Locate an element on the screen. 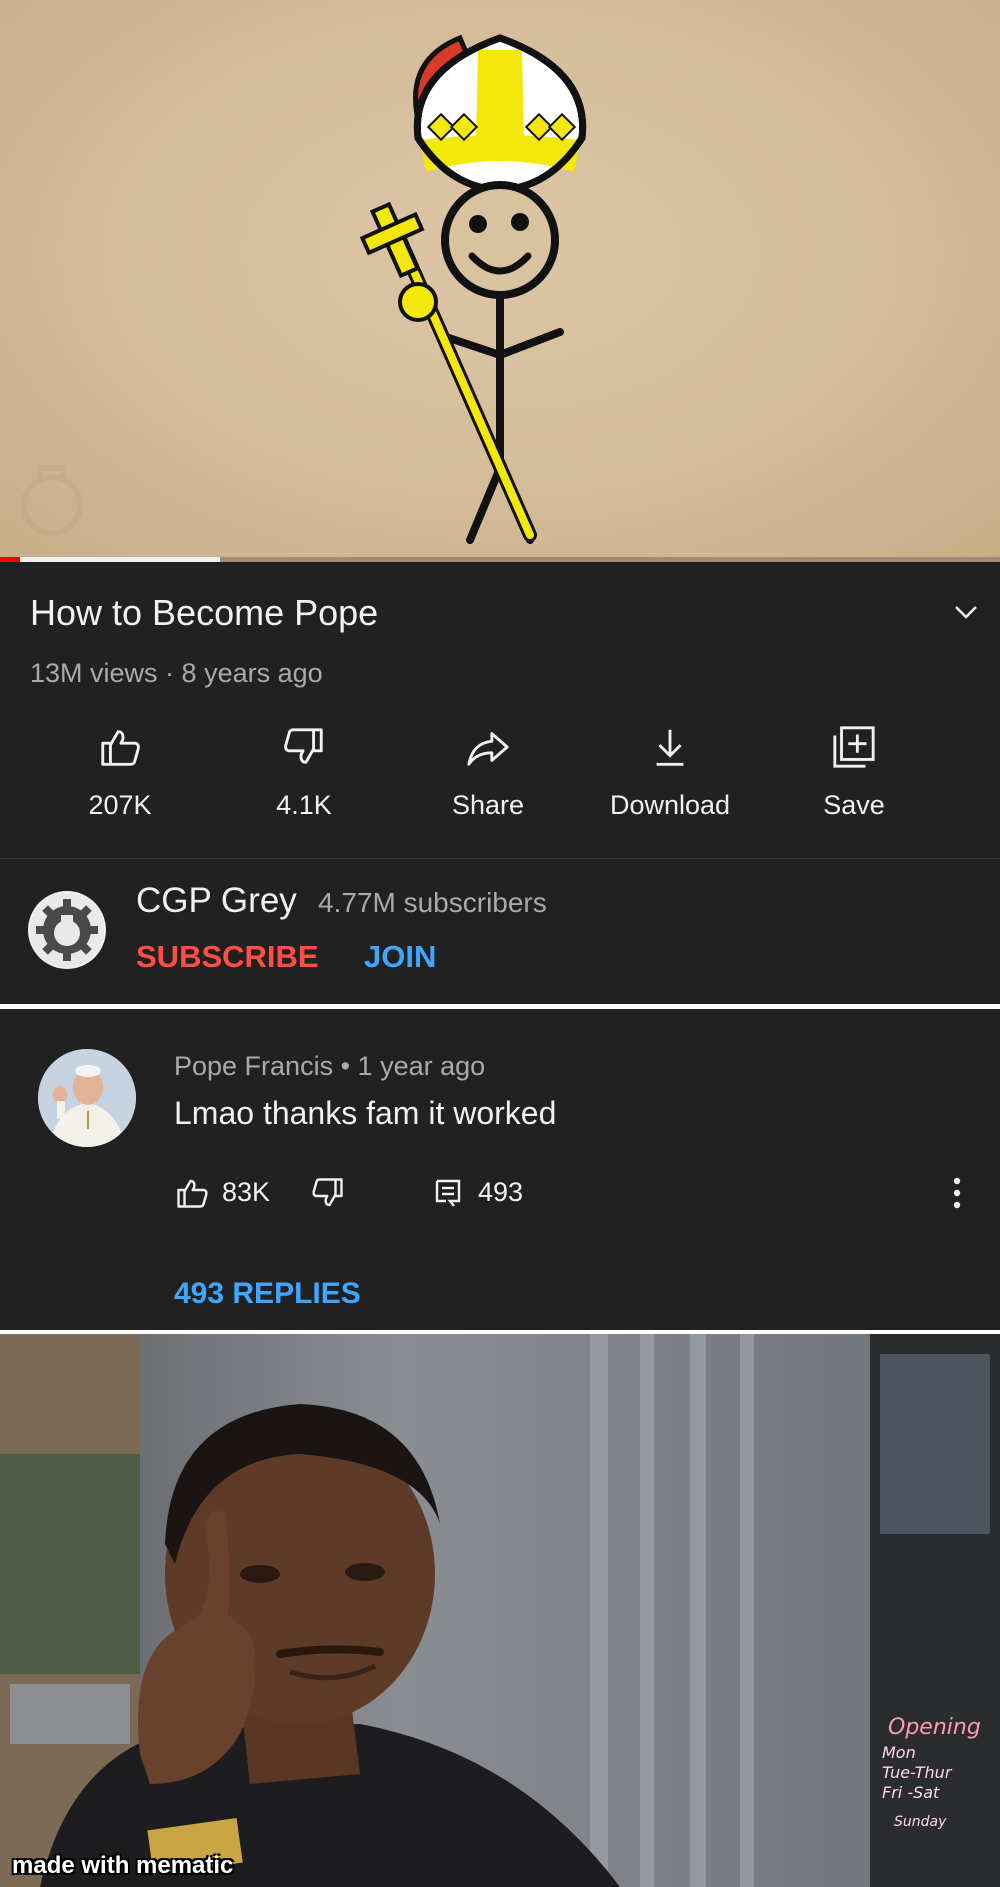 This screenshot has height=1887, width=1000. video-meta: 13M views · 8 years ago is located at coordinates (176, 673).